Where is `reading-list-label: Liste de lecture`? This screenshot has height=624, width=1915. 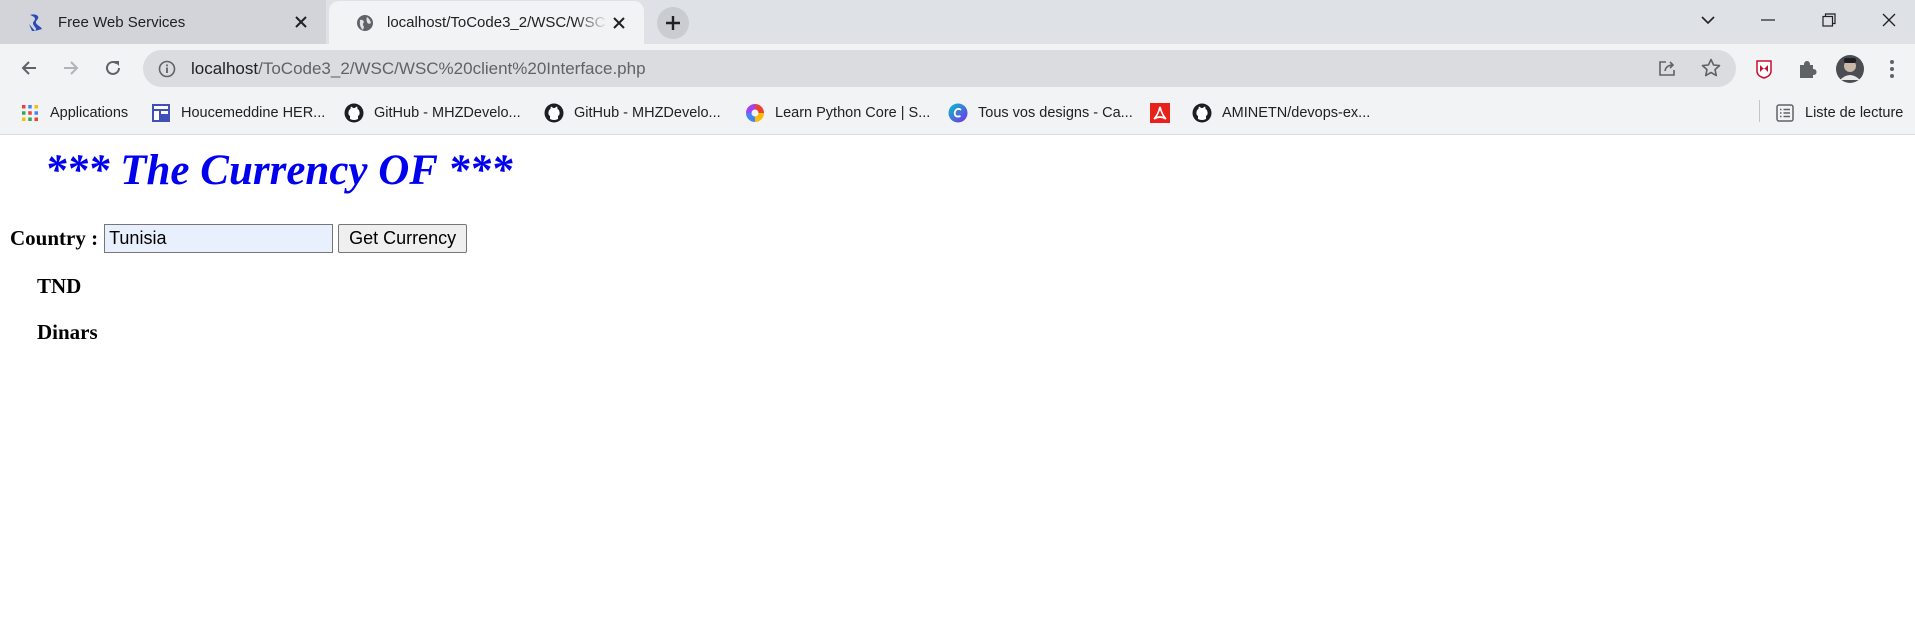 reading-list-label: Liste de lecture is located at coordinates (1854, 113).